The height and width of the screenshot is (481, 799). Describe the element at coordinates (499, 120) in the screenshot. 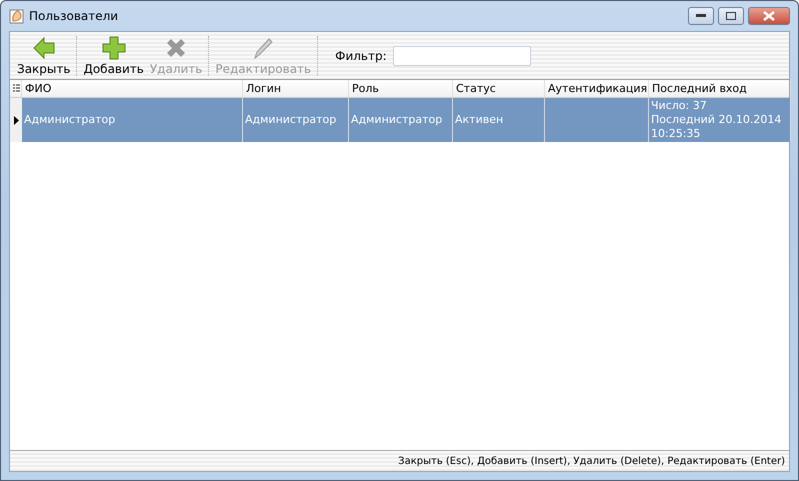

I see `table-cell: Активен` at that location.